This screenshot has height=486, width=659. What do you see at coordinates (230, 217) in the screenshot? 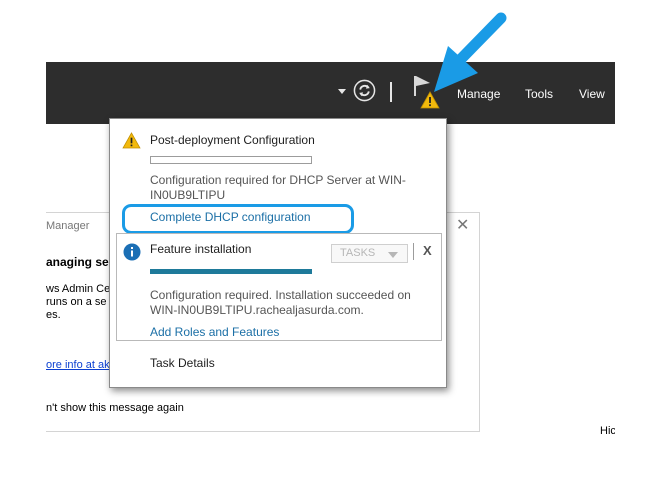
I see `complete-dhcp-configuration-link: Complete DHCP configuration` at bounding box center [230, 217].